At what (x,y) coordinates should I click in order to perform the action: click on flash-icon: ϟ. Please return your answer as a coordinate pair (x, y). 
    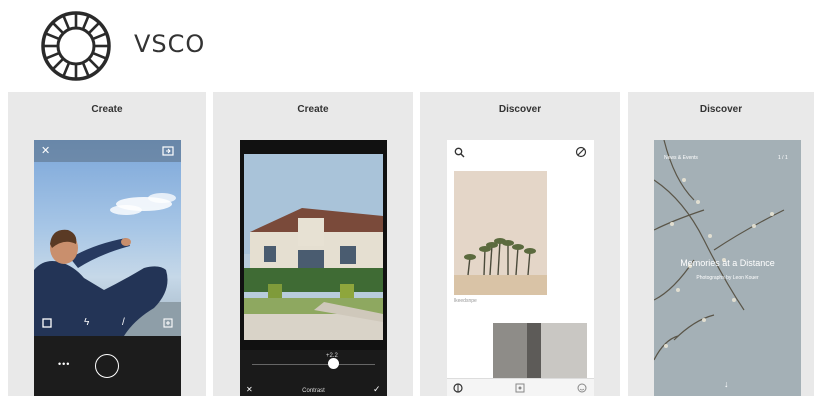
    Looking at the image, I should click on (86, 323).